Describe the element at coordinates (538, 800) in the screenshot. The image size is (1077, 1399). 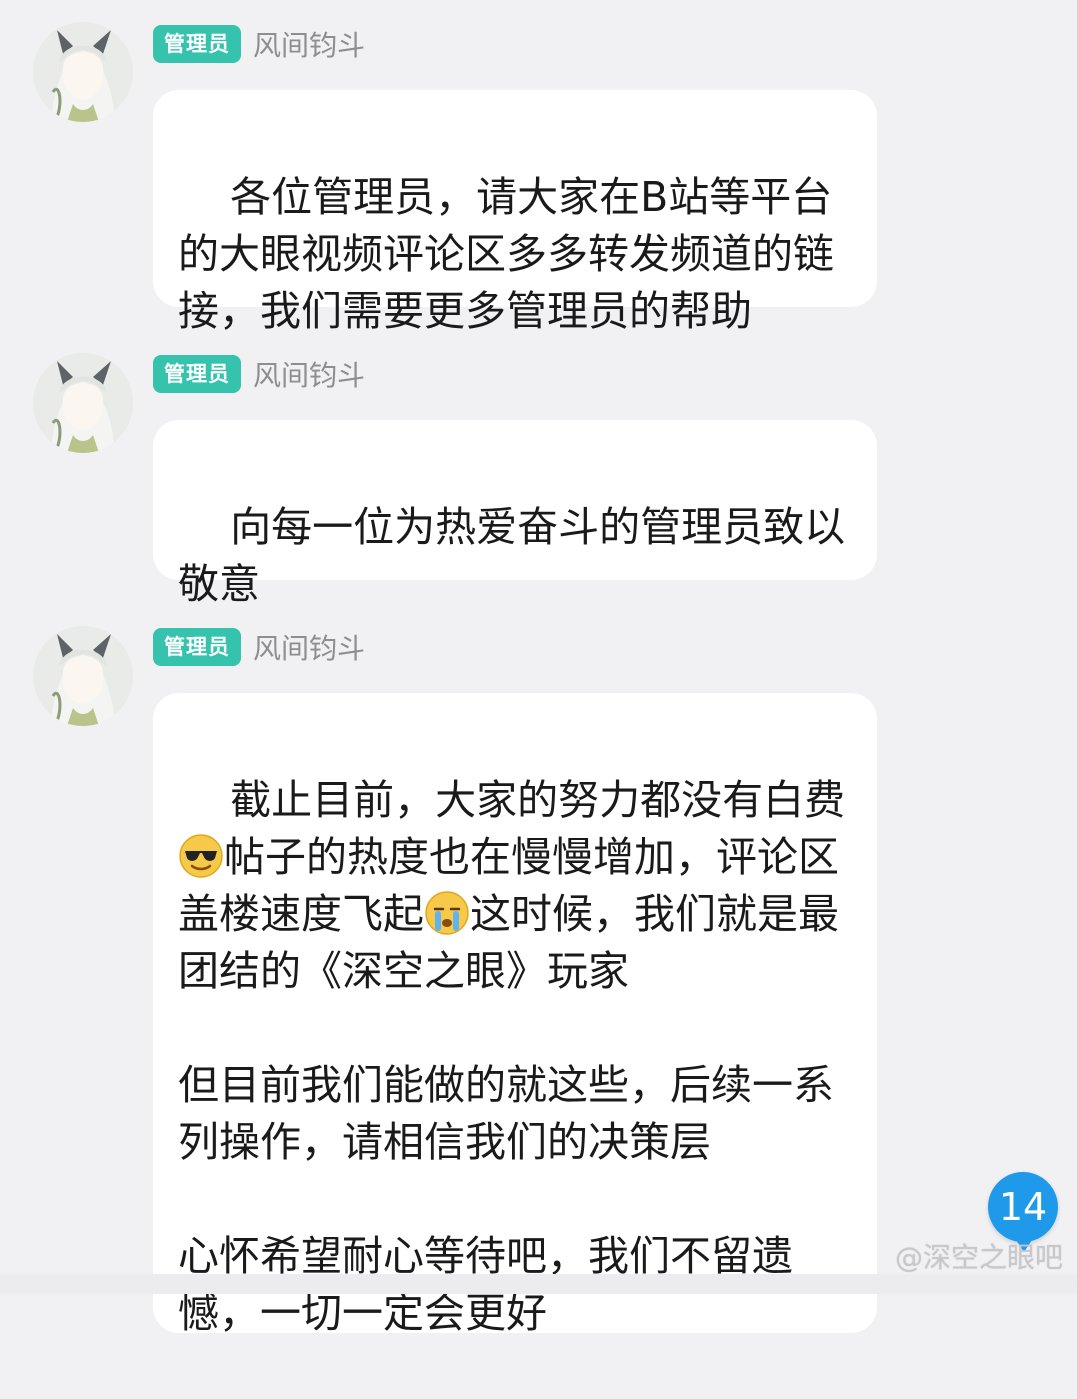
I see `message-text-part: 截止目前，大家的努力都没有白费` at that location.